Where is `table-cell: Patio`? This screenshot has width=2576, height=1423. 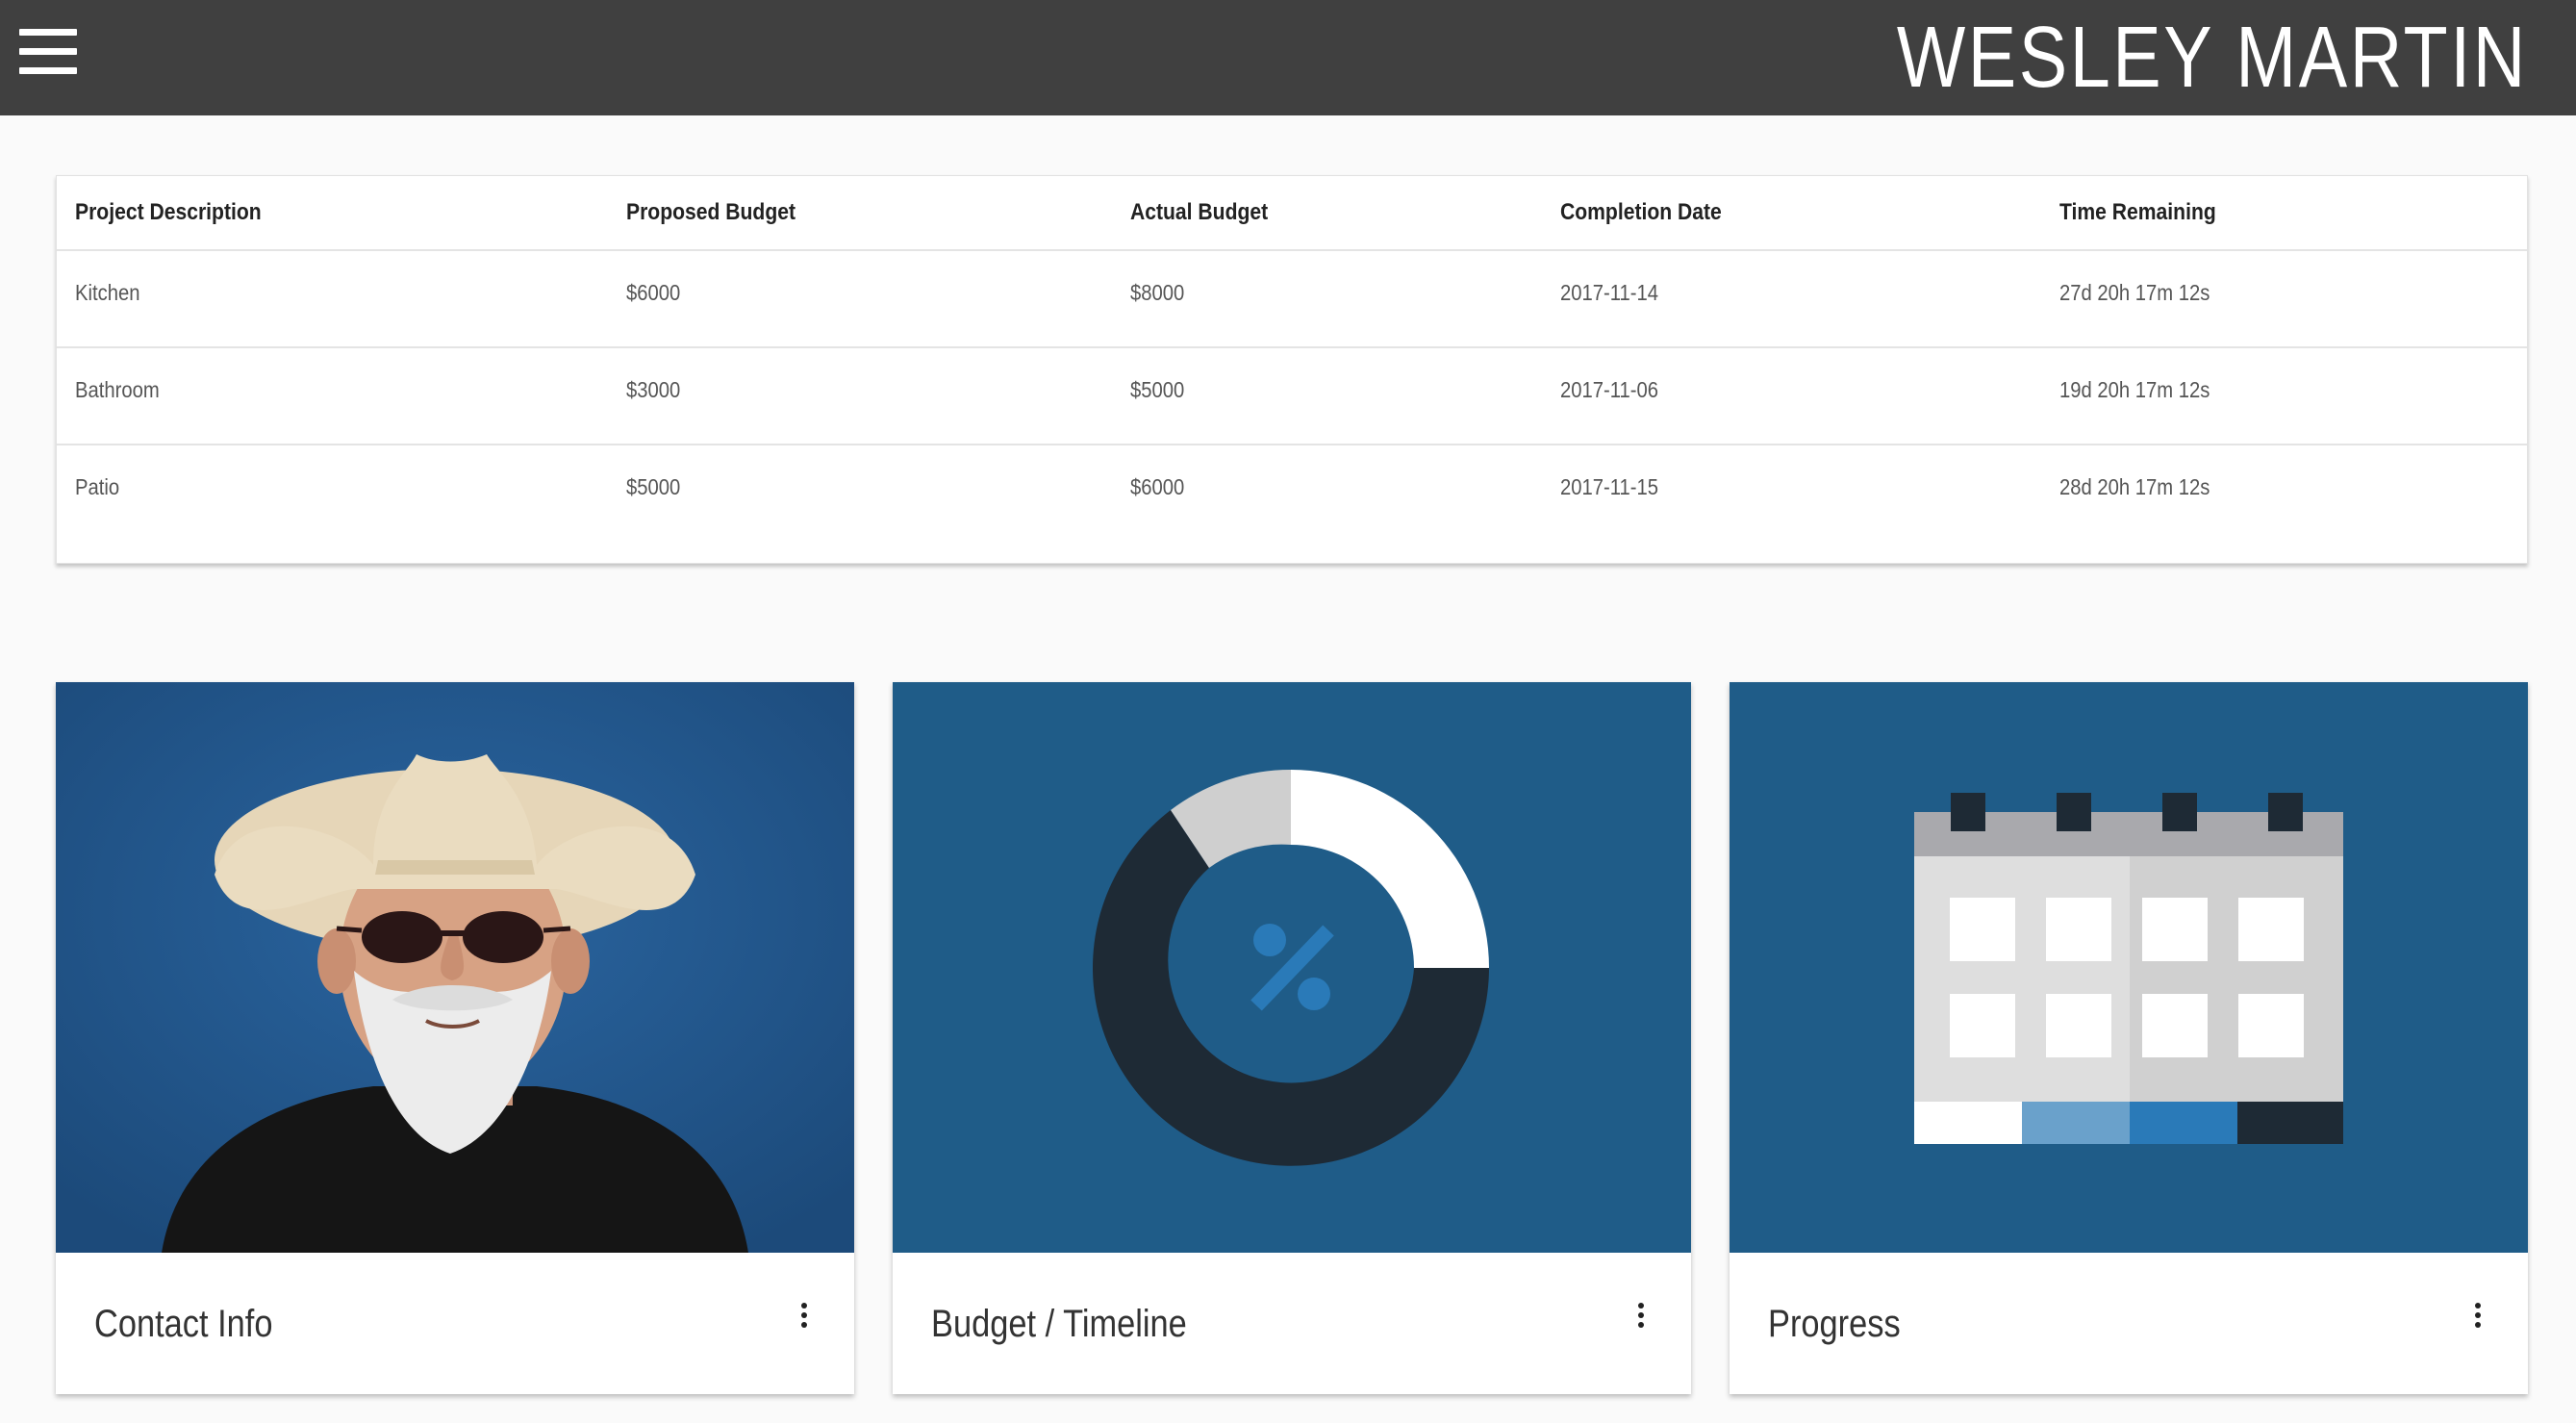
table-cell: Patio is located at coordinates (98, 486).